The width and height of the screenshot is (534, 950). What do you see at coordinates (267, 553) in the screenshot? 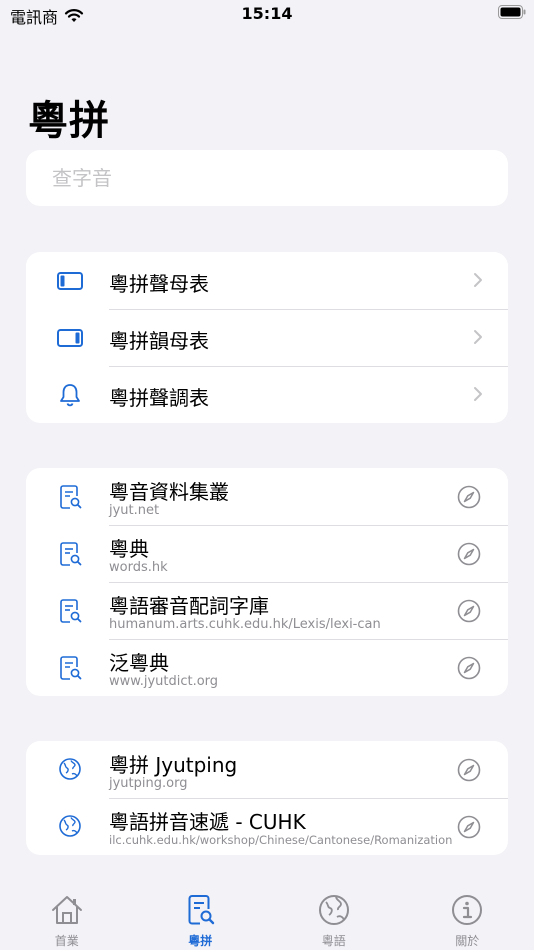
I see `row-dictionary: 粵典 words.hk` at bounding box center [267, 553].